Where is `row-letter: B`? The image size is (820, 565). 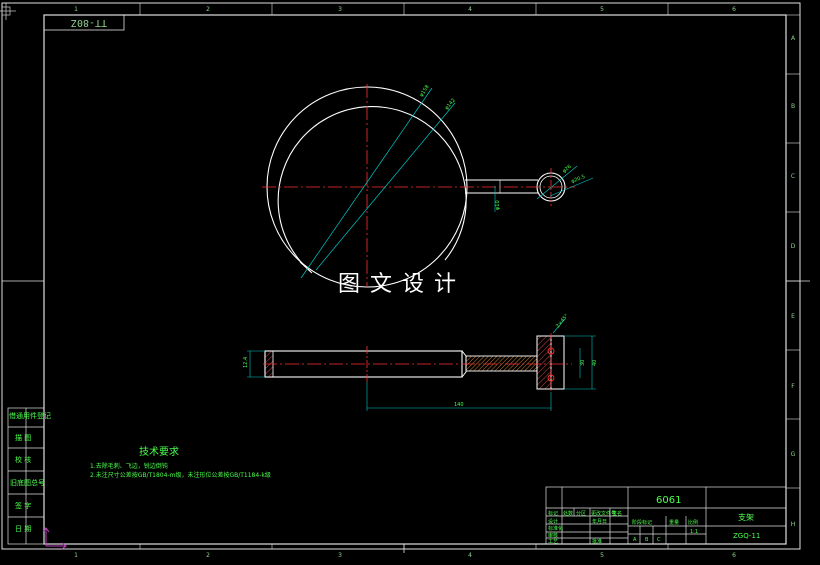 row-letter: B is located at coordinates (793, 106).